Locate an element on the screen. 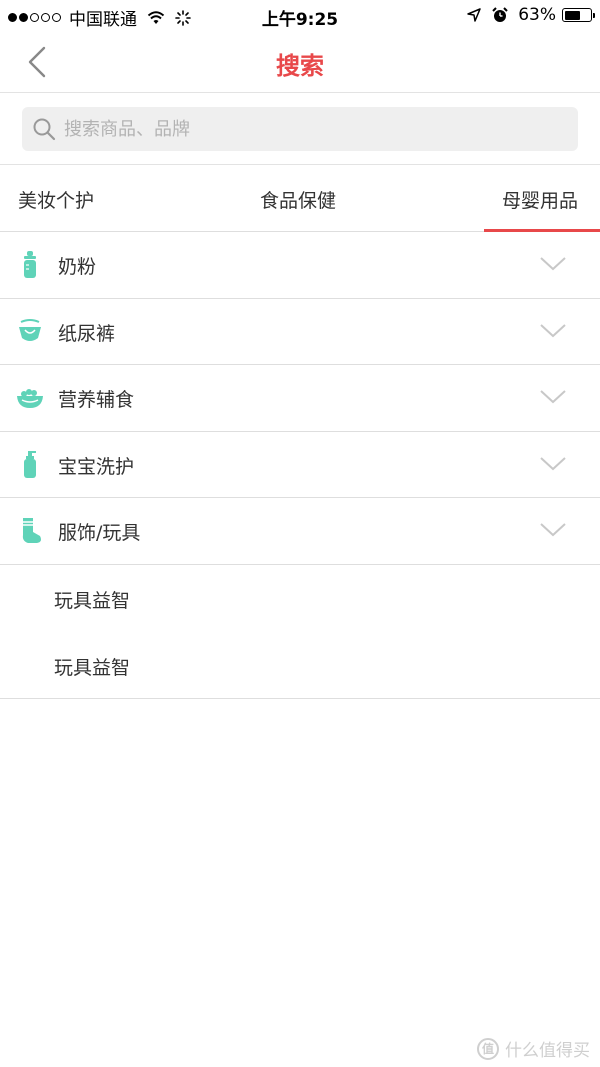  category-label: 纸尿裤 is located at coordinates (87, 333).